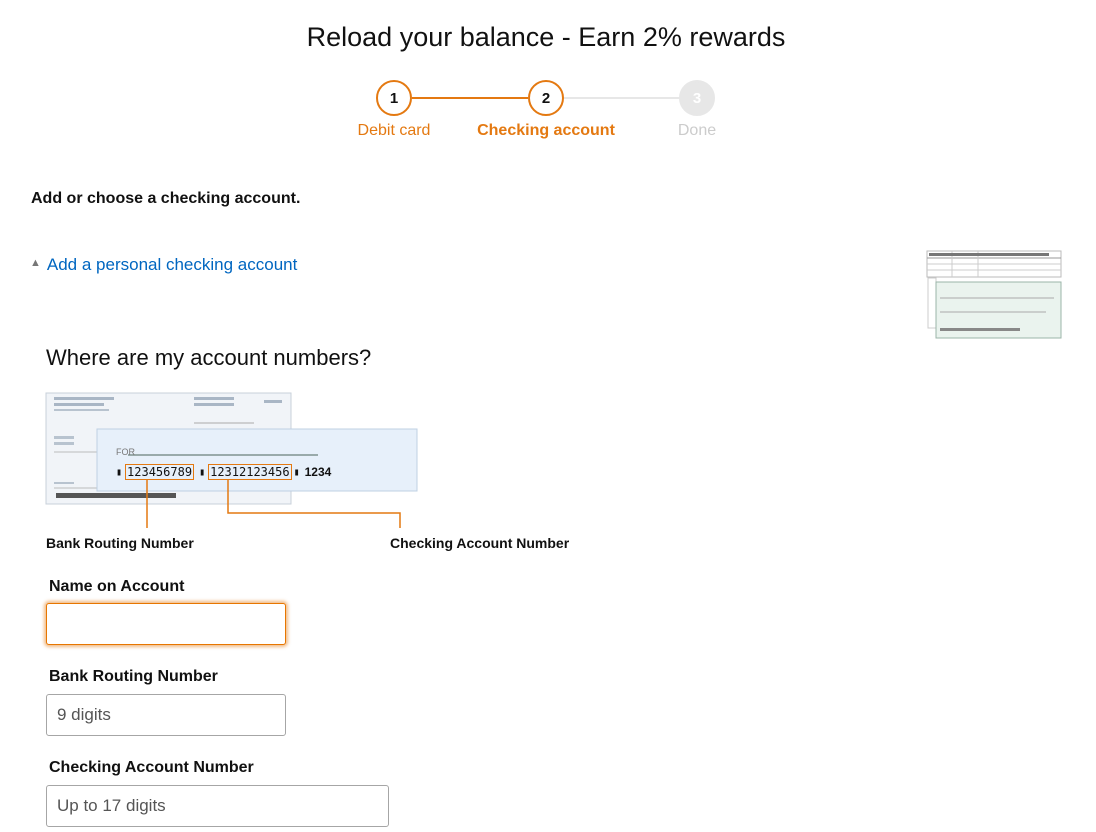  What do you see at coordinates (166, 198) in the screenshot?
I see `section-heading: Add or choose a checking account.` at bounding box center [166, 198].